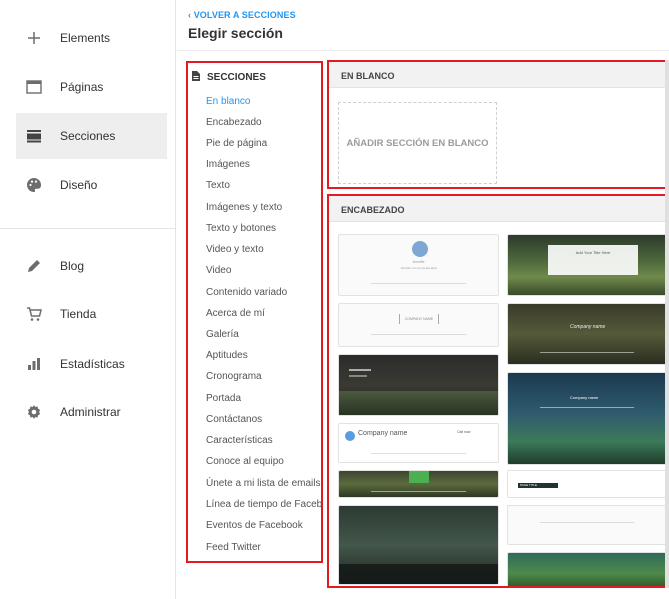 This screenshot has height=599, width=669. I want to click on section-item-imagenes-y-texto: Imágenes y texto, so click(244, 207).